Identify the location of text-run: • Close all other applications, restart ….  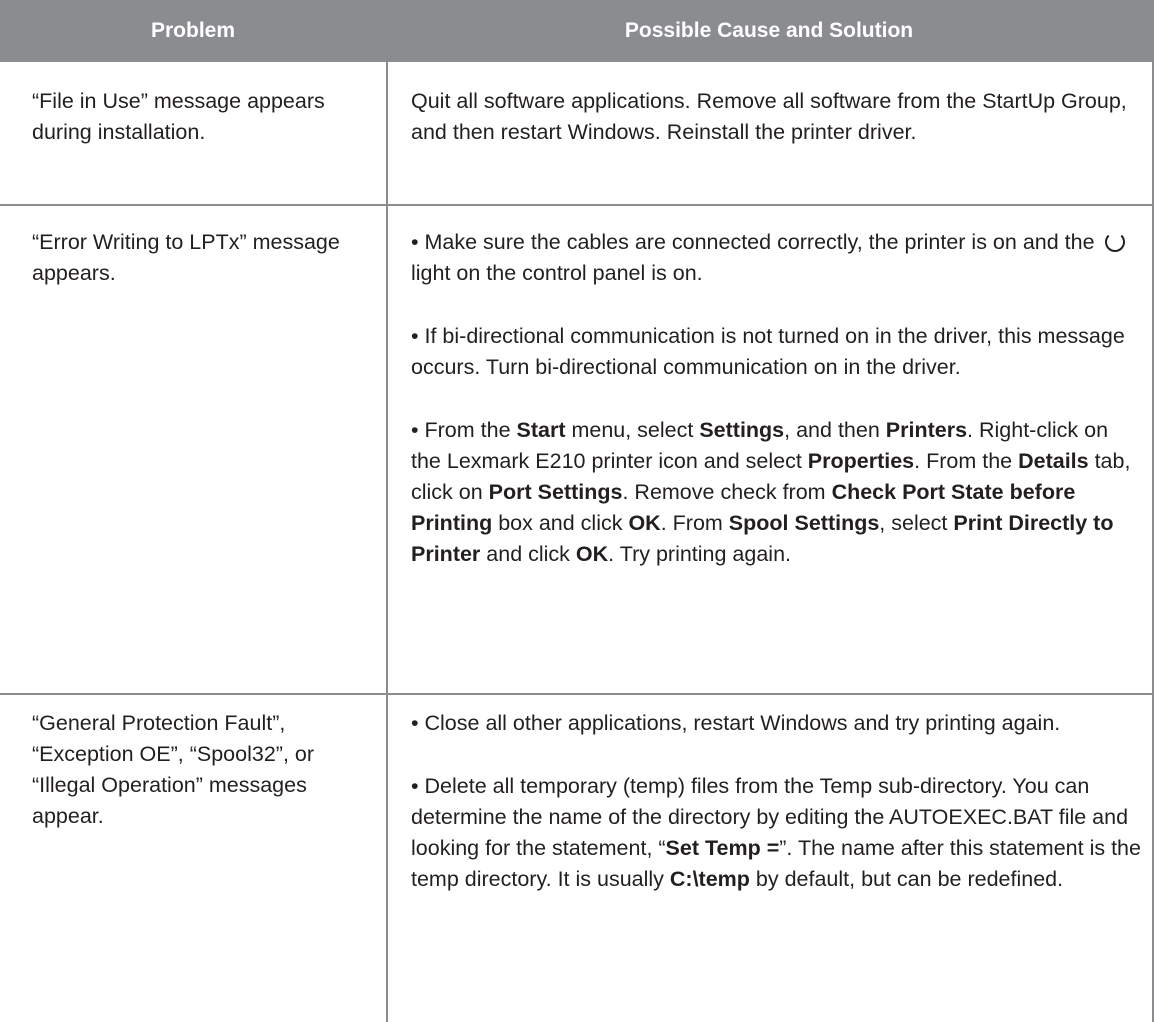
(736, 723).